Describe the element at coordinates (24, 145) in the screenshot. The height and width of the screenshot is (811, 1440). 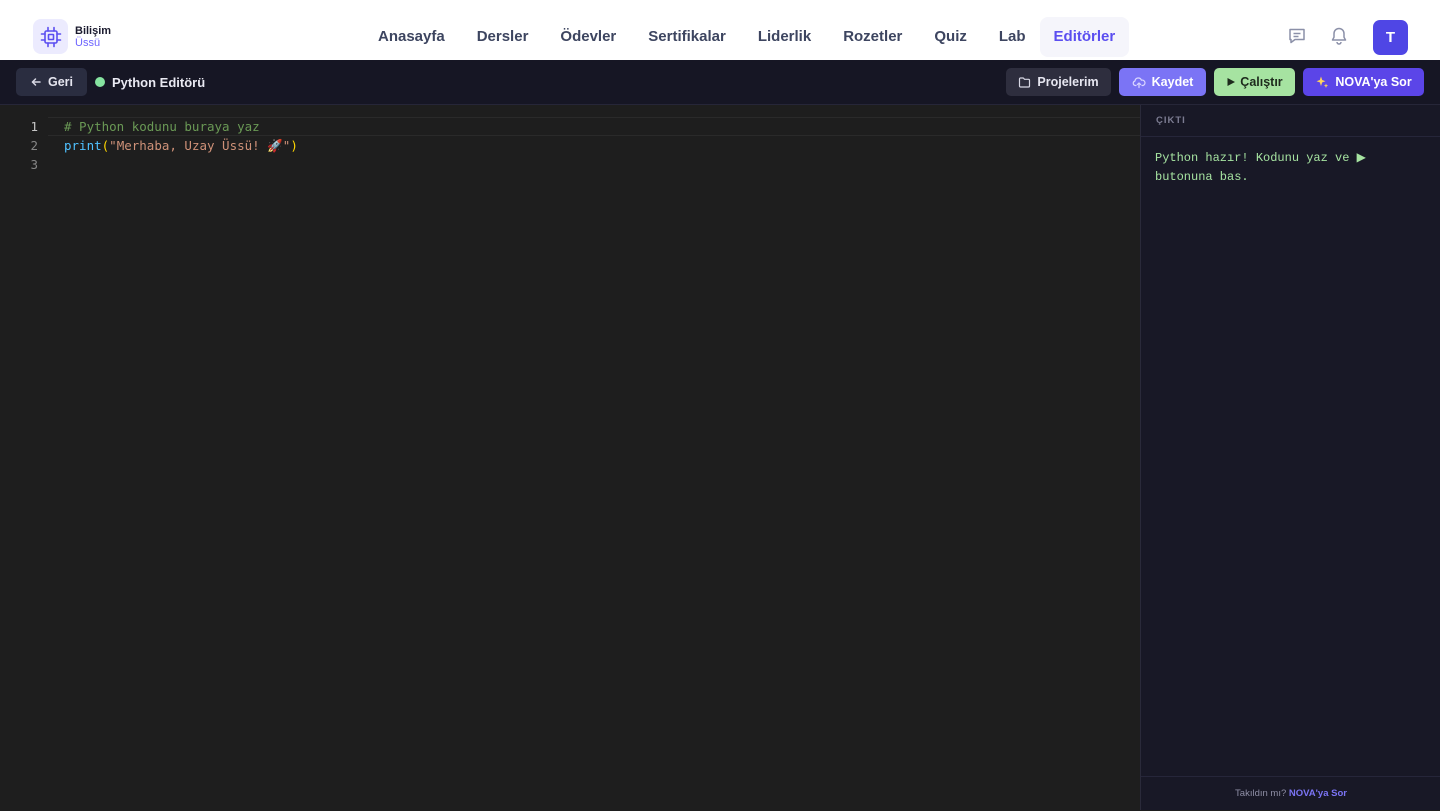
I see `line-number-gutter: 1 2 3` at that location.